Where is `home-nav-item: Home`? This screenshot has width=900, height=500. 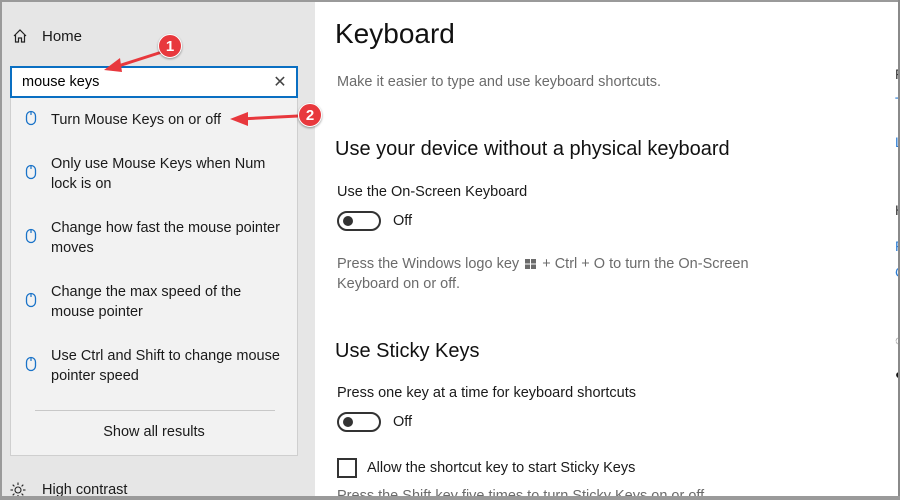 home-nav-item: Home is located at coordinates (47, 36).